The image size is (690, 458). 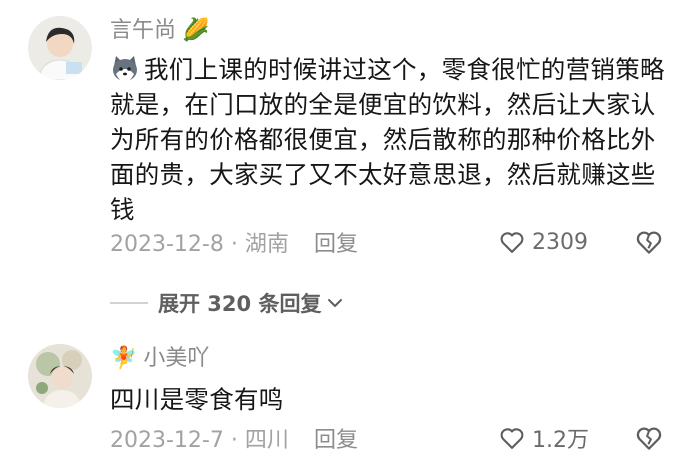 I want to click on chevron-down-icon, so click(x=335, y=303).